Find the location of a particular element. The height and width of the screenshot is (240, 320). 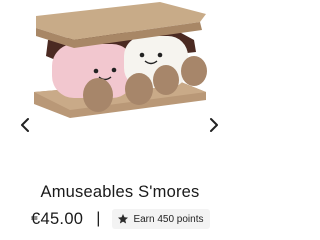

chevron-right-icon is located at coordinates (214, 125).